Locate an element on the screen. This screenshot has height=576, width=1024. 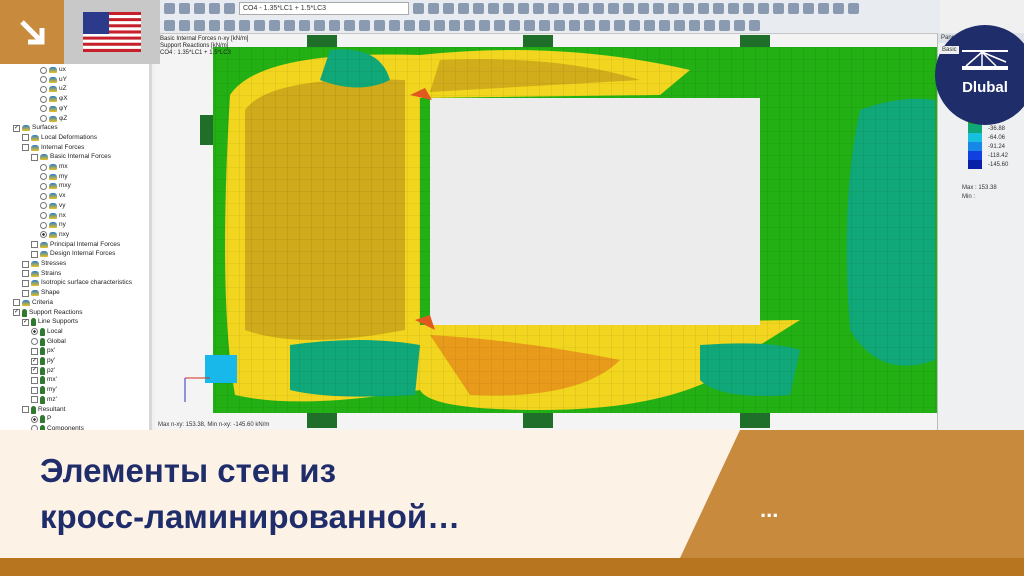
tree-item: Resultant is located at coordinates (43, 410).